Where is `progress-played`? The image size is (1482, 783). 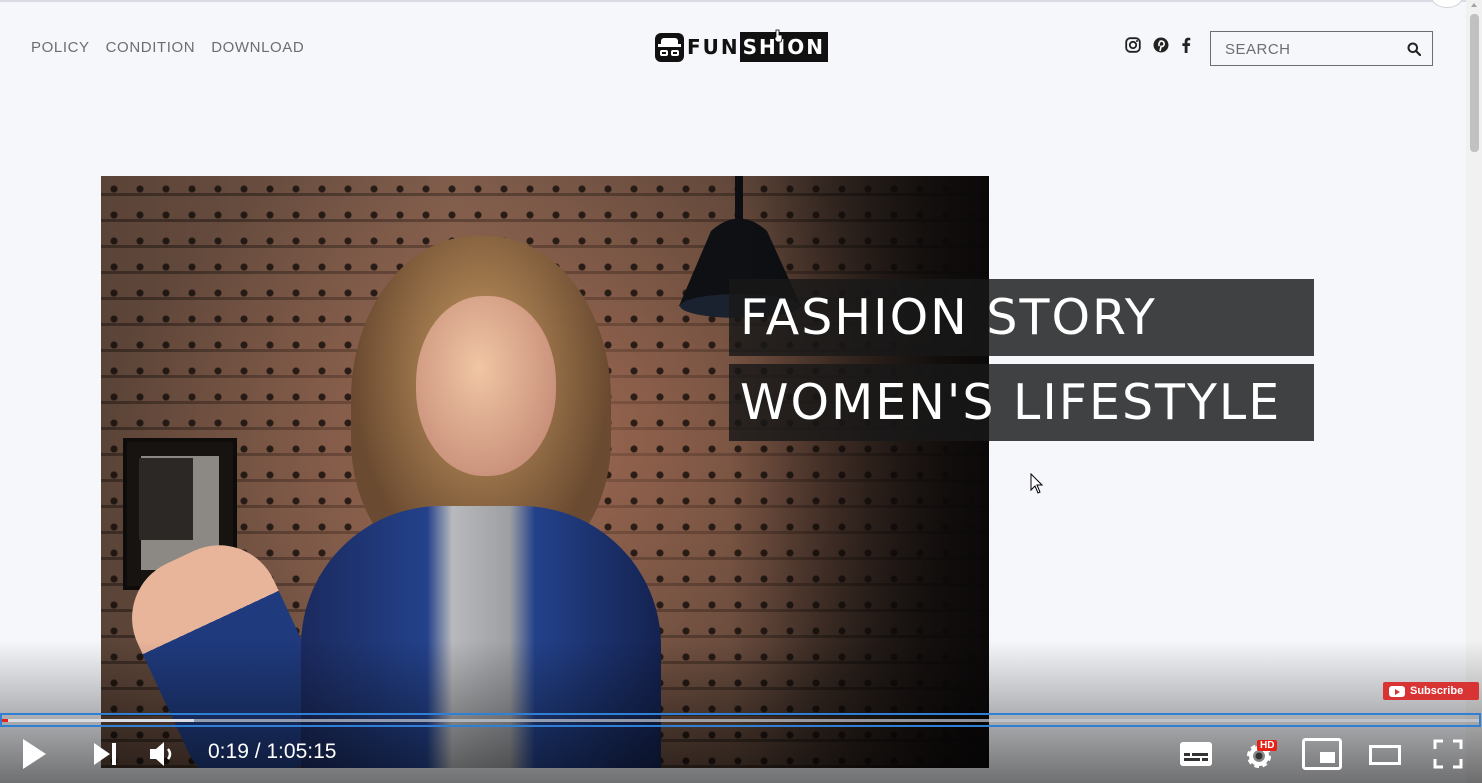
progress-played is located at coordinates (5, 720).